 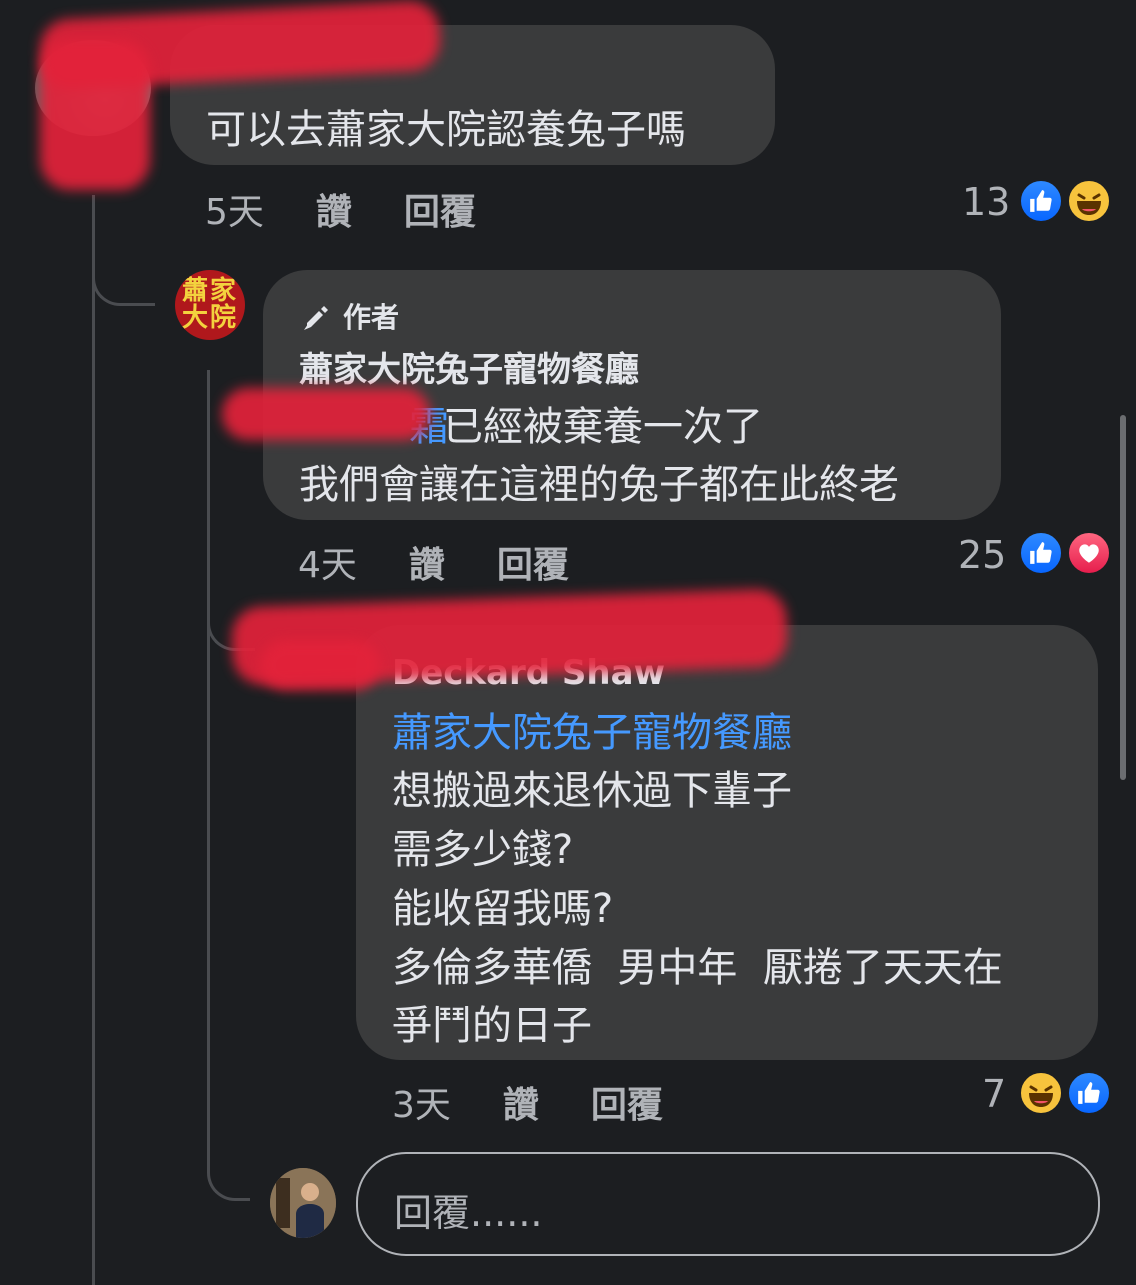 What do you see at coordinates (316, 316) in the screenshot?
I see `pencil-icon` at bounding box center [316, 316].